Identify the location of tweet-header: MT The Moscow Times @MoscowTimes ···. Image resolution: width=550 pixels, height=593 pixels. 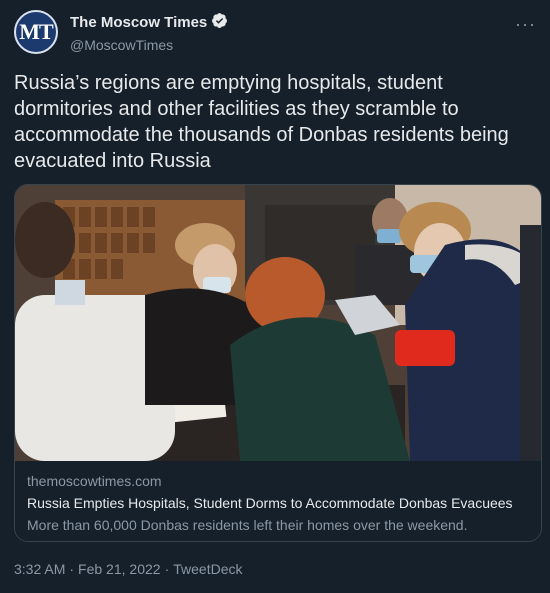
(275, 32).